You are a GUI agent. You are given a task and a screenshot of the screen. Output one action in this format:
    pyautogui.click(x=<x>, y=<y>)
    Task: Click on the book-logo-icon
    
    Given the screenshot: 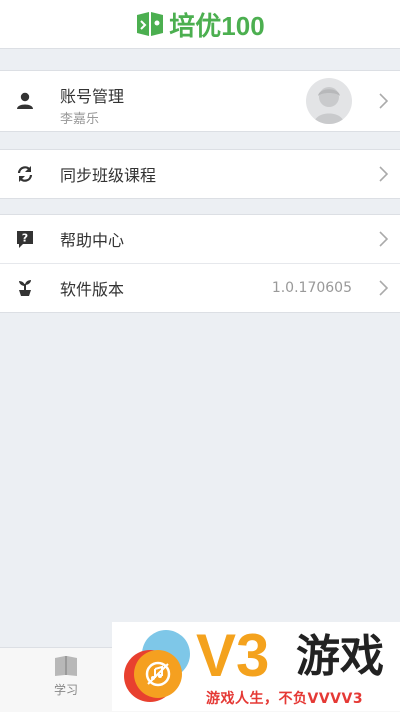 What is the action you would take?
    pyautogui.click(x=150, y=24)
    